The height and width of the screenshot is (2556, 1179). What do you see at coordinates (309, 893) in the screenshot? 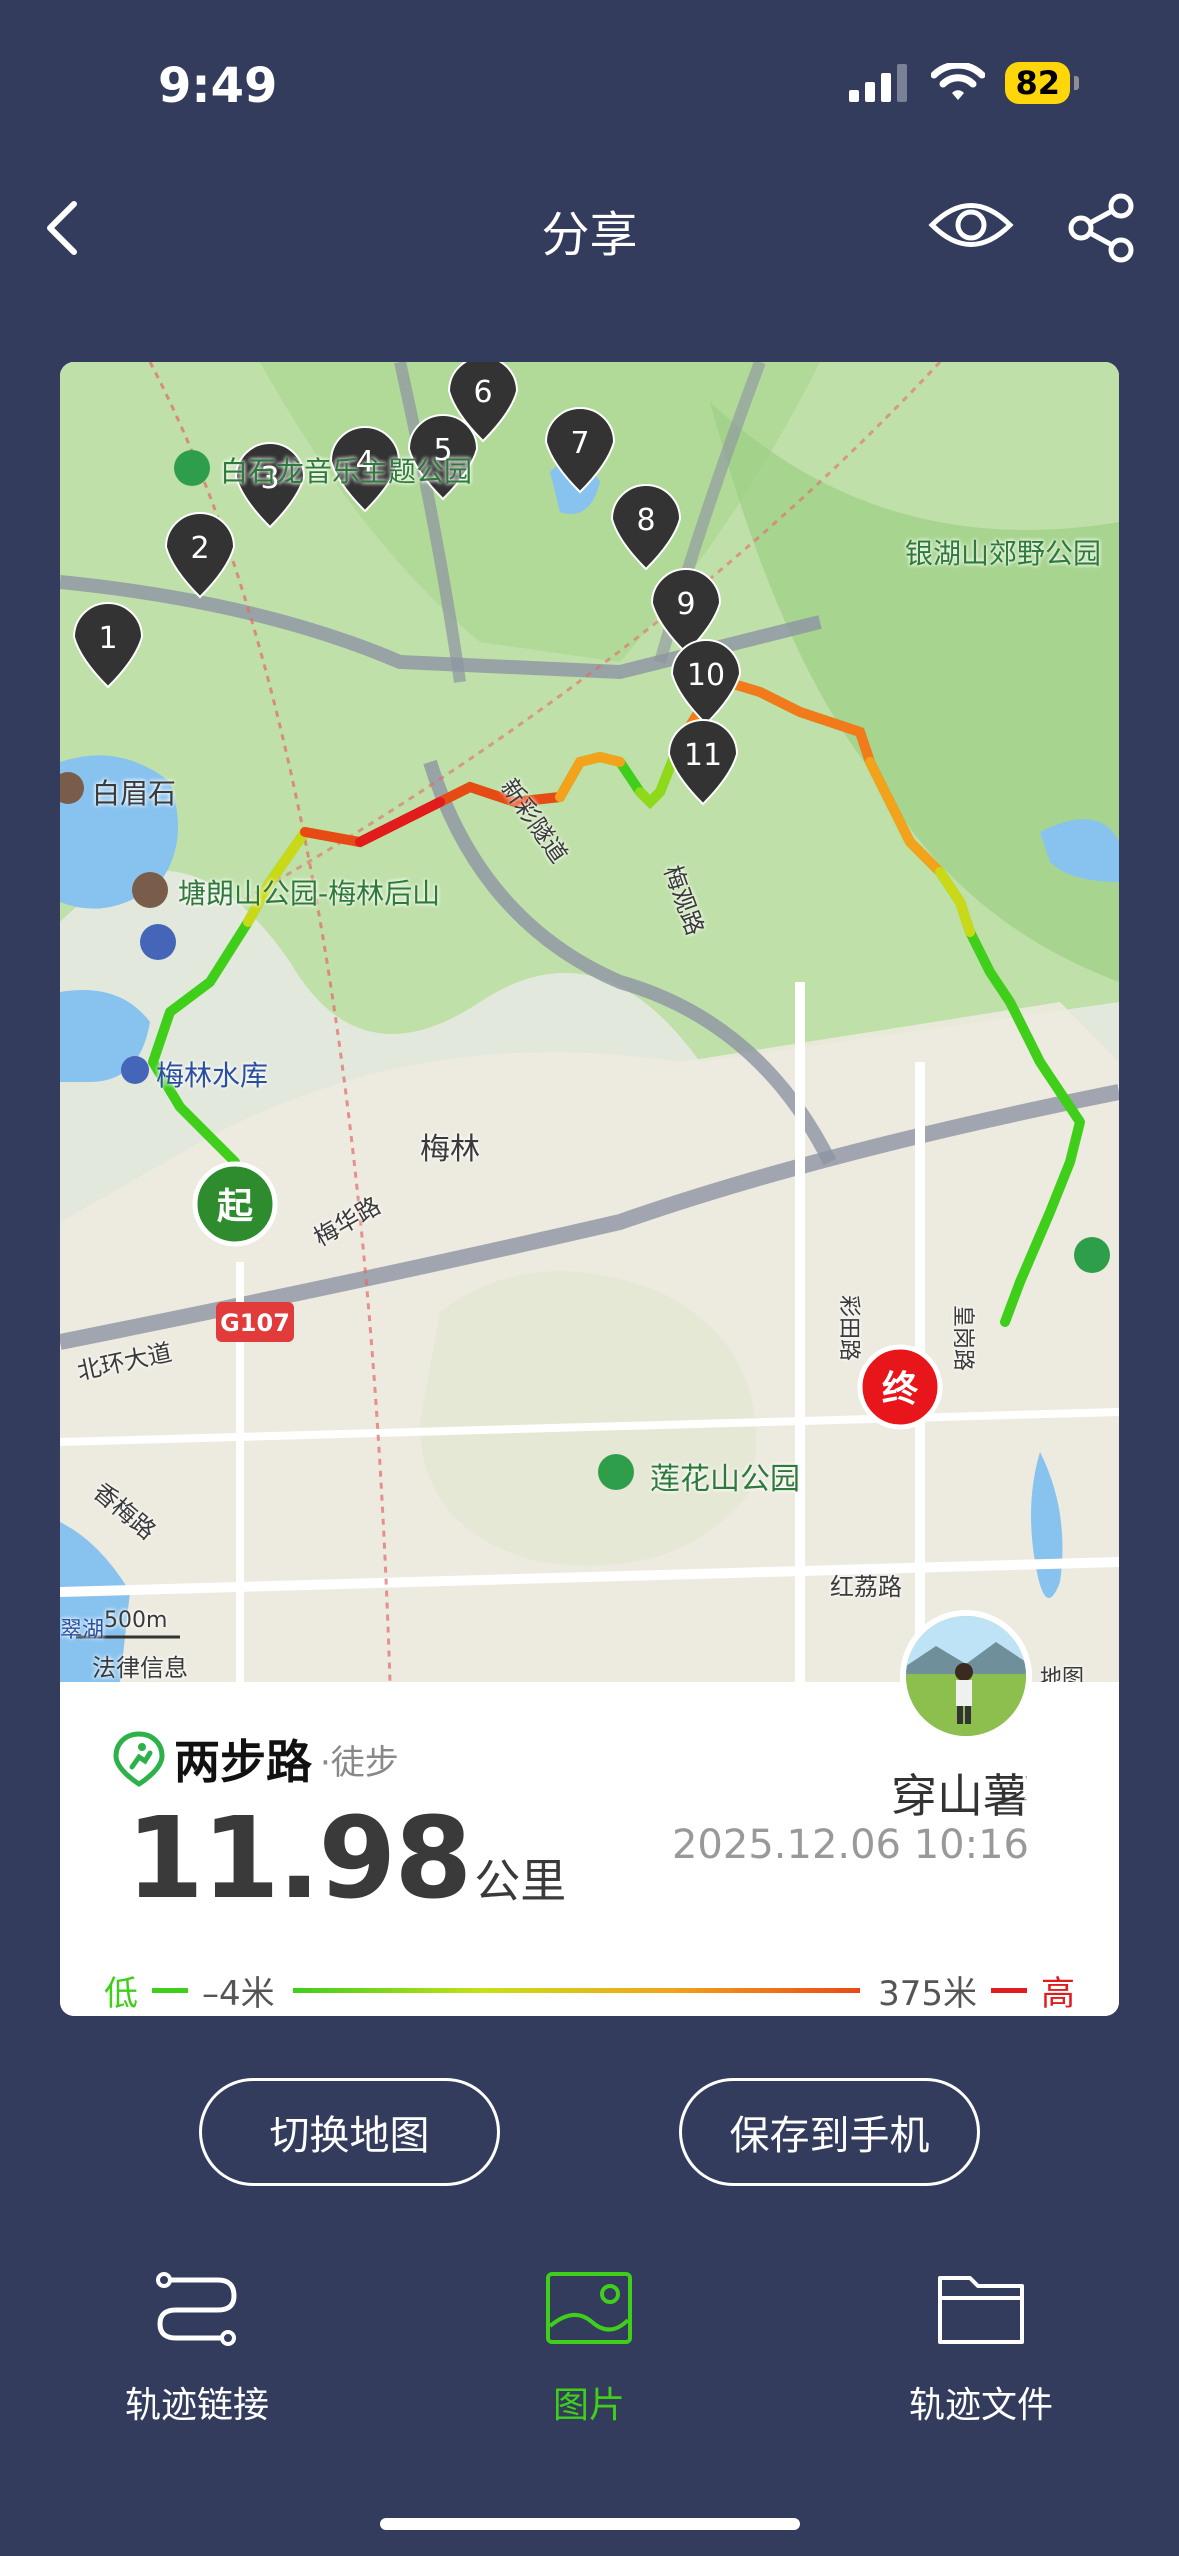
I see `map-label-meilin-back-park: 塘朗山公园-梅林后山` at bounding box center [309, 893].